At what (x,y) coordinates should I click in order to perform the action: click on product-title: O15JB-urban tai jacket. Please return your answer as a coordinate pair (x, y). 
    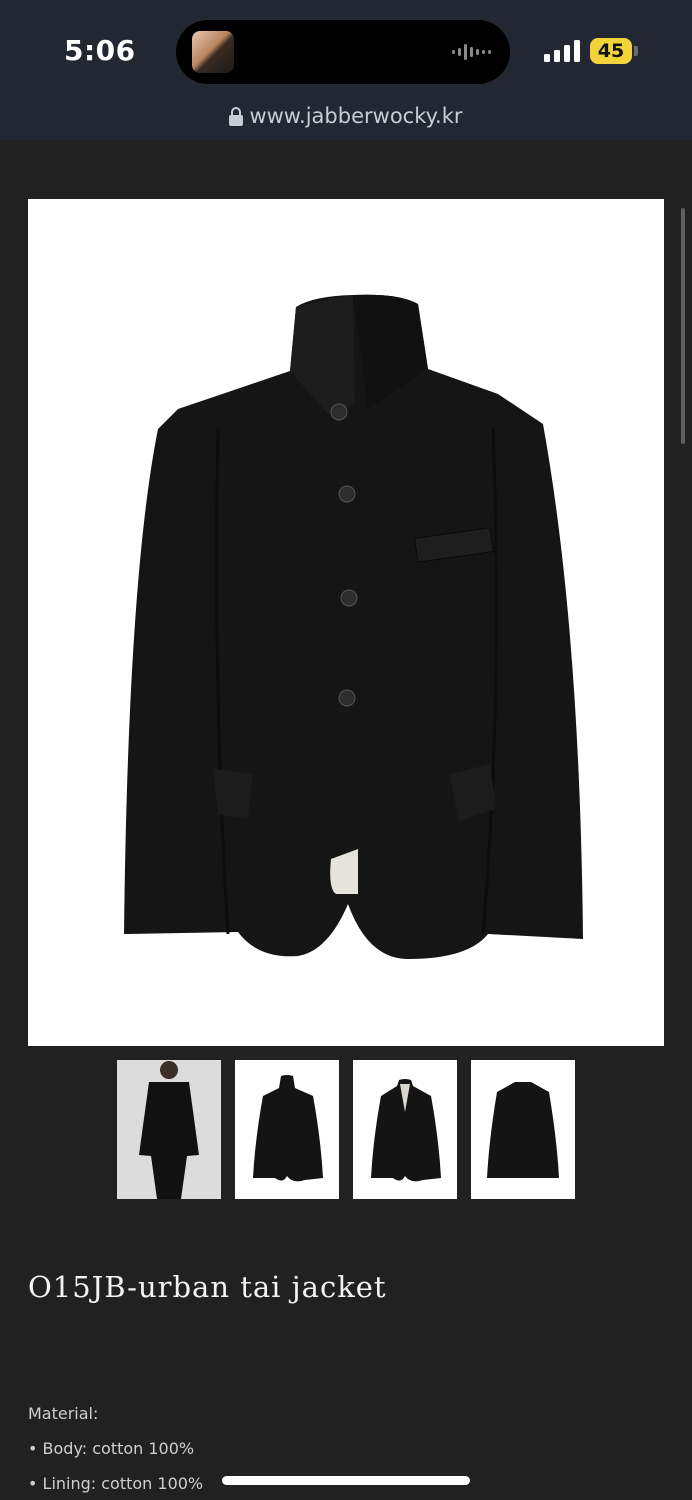
    Looking at the image, I should click on (207, 1287).